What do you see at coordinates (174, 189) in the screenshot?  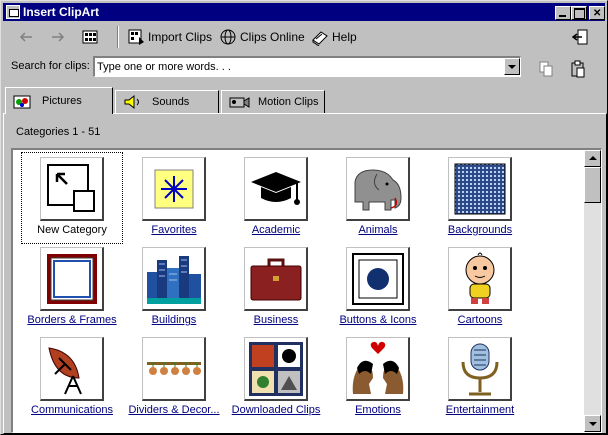 I see `star-icon` at bounding box center [174, 189].